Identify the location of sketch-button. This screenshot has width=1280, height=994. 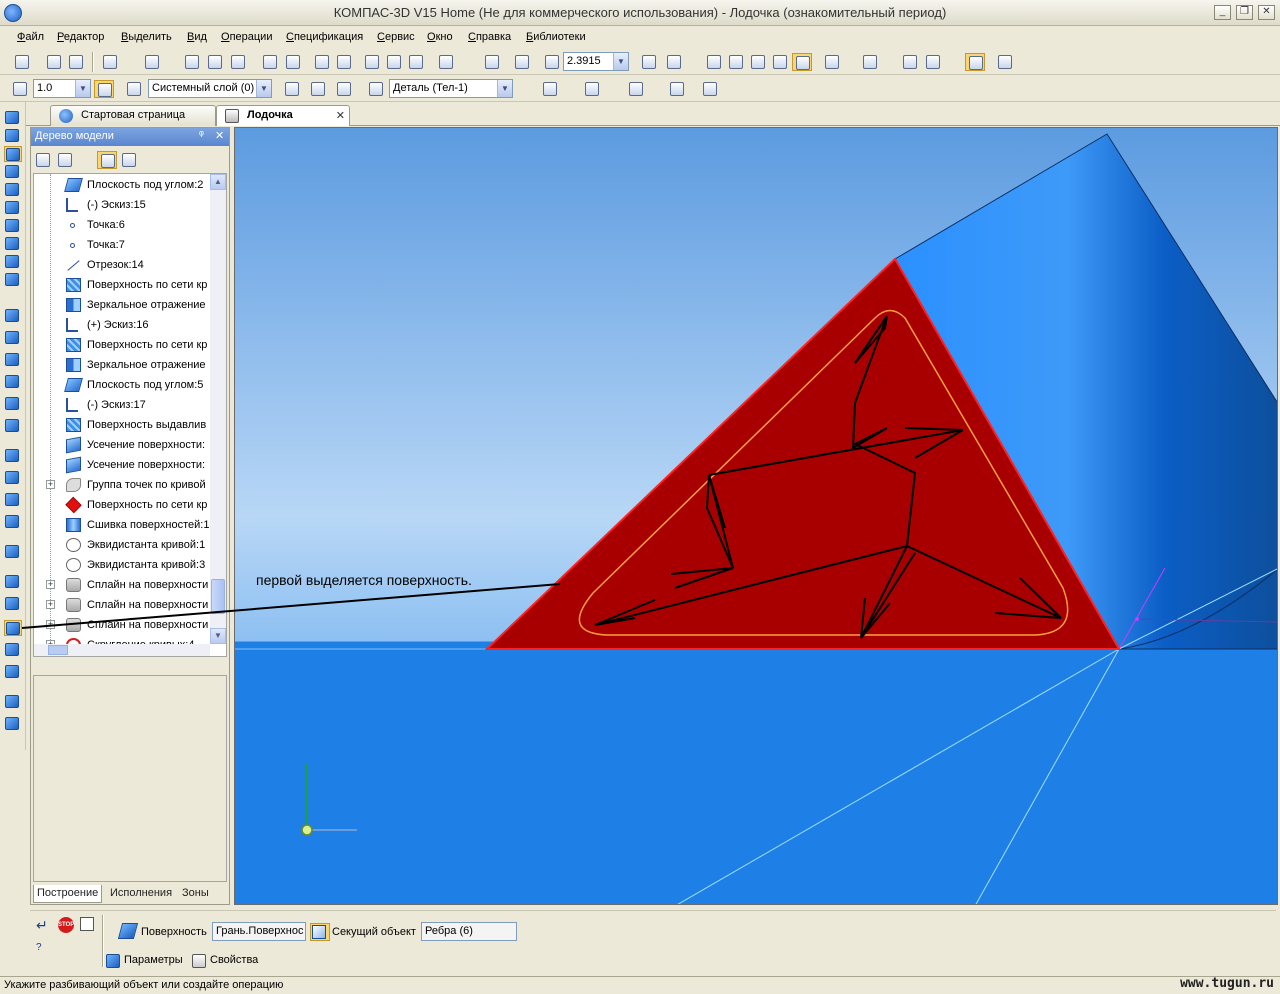
(292, 89).